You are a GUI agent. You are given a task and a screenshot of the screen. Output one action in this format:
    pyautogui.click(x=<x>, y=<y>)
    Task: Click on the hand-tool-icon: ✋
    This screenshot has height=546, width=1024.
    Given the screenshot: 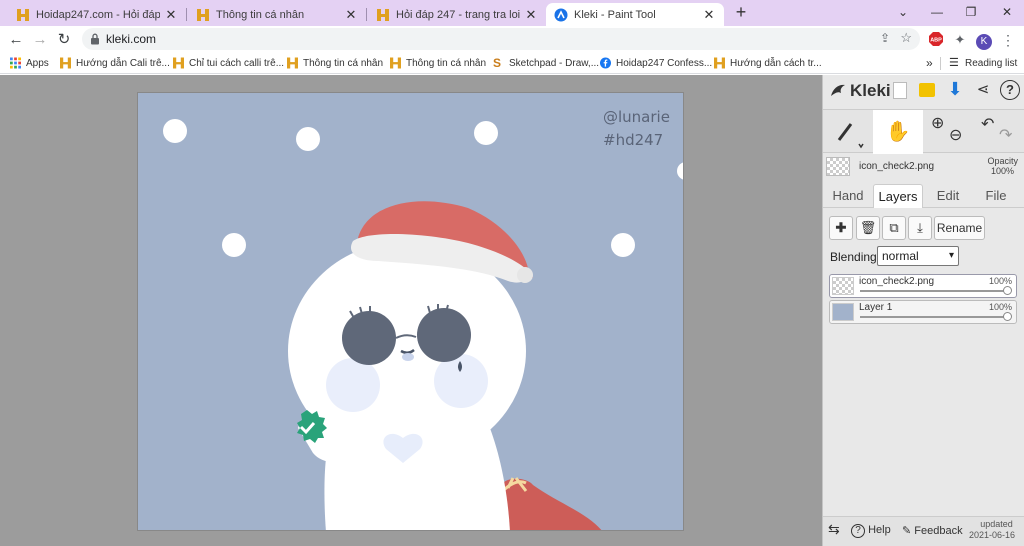 What is the action you would take?
    pyautogui.click(x=898, y=132)
    